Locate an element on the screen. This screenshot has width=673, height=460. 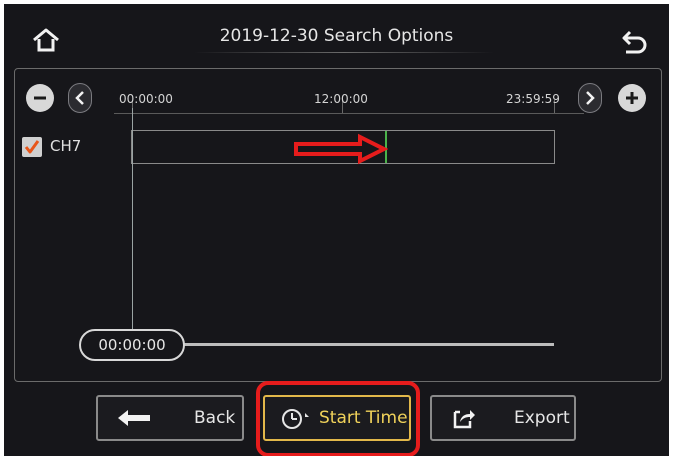
timeline-prev-button is located at coordinates (80, 98).